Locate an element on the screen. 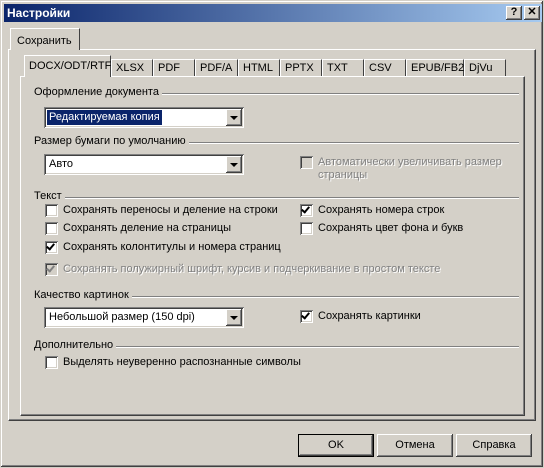  window-title: Настройки is located at coordinates (39, 13).